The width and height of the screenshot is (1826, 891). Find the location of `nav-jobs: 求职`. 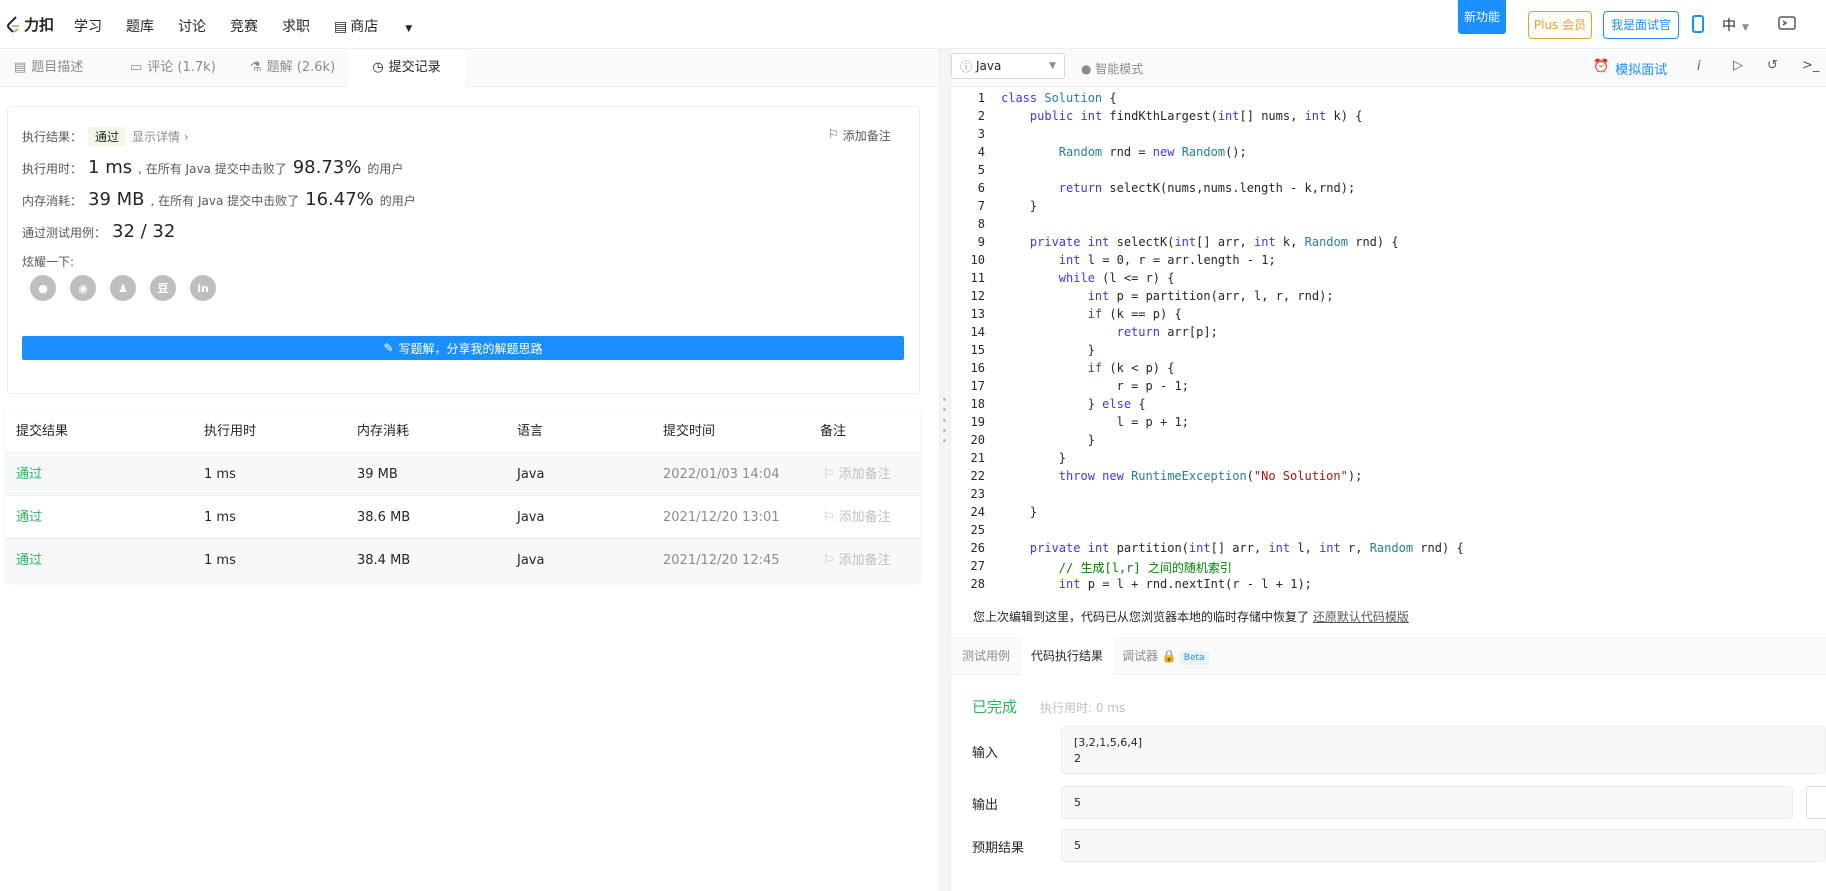

nav-jobs: 求职 is located at coordinates (296, 26).